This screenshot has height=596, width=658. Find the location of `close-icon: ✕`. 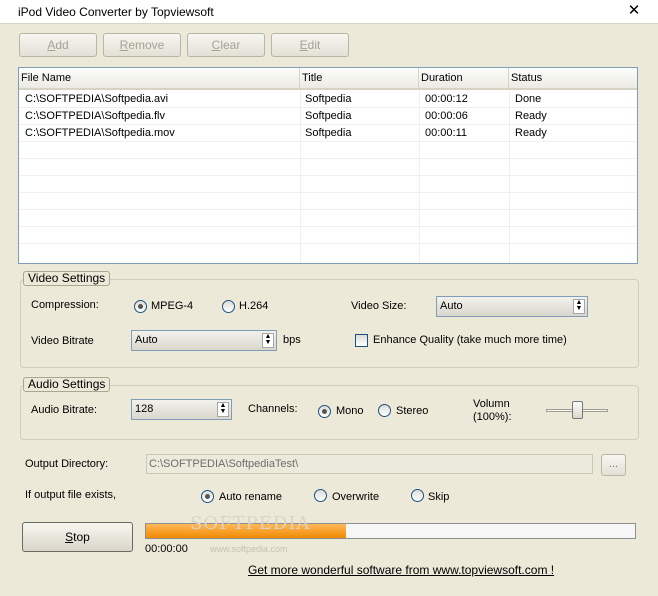

close-icon: ✕ is located at coordinates (634, 11).